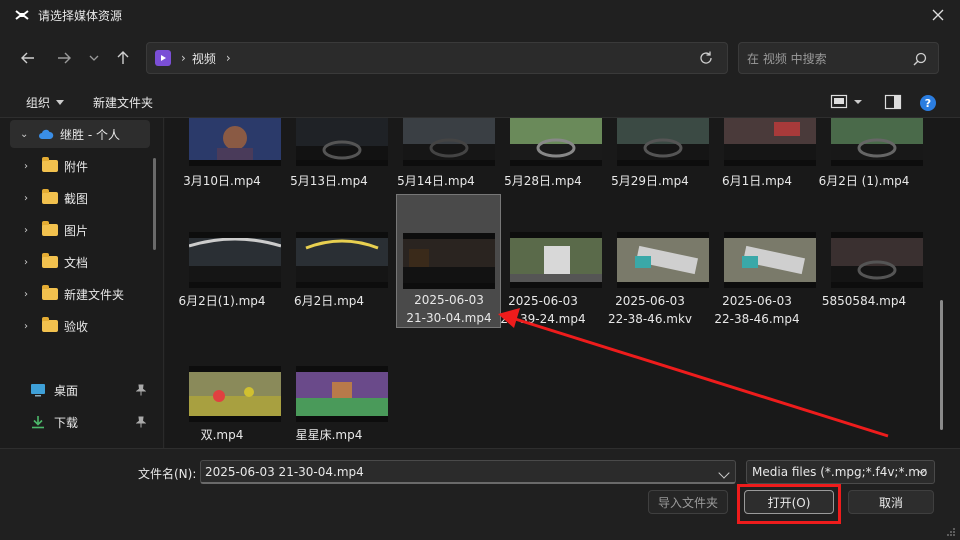  What do you see at coordinates (167, 474) in the screenshot?
I see `filename-label: 文件名(N):` at bounding box center [167, 474].